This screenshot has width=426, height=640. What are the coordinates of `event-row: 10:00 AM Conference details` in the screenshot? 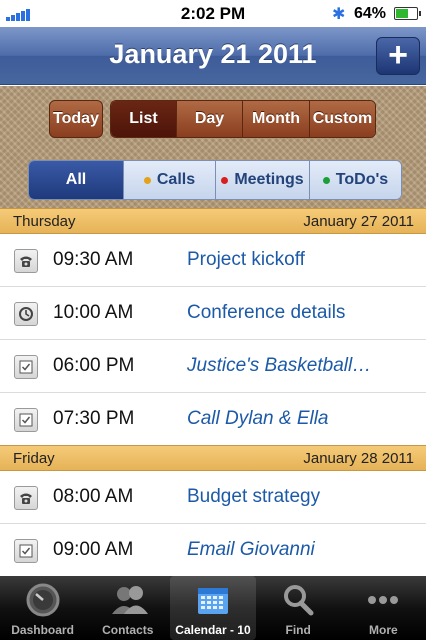 It's located at (213, 313).